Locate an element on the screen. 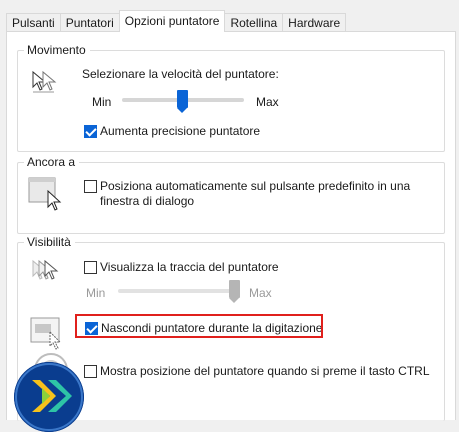  pointer-speed-icon is located at coordinates (44, 81).